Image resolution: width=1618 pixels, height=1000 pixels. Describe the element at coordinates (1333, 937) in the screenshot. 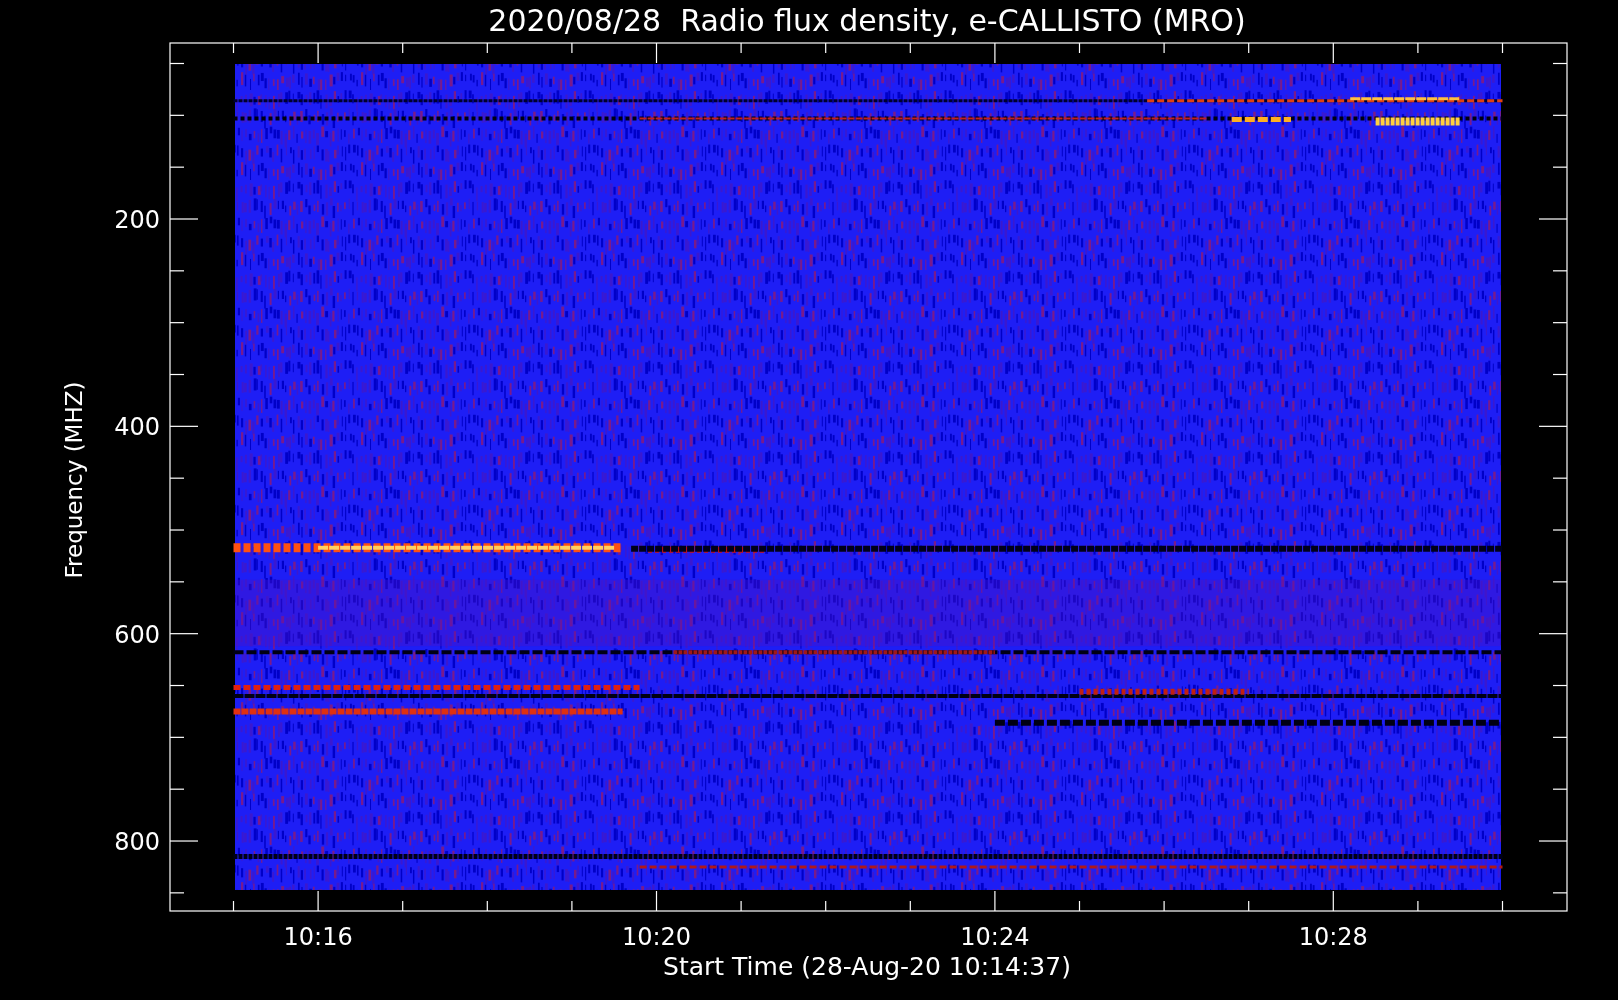

I see `x-tick-label: 10:28` at that location.